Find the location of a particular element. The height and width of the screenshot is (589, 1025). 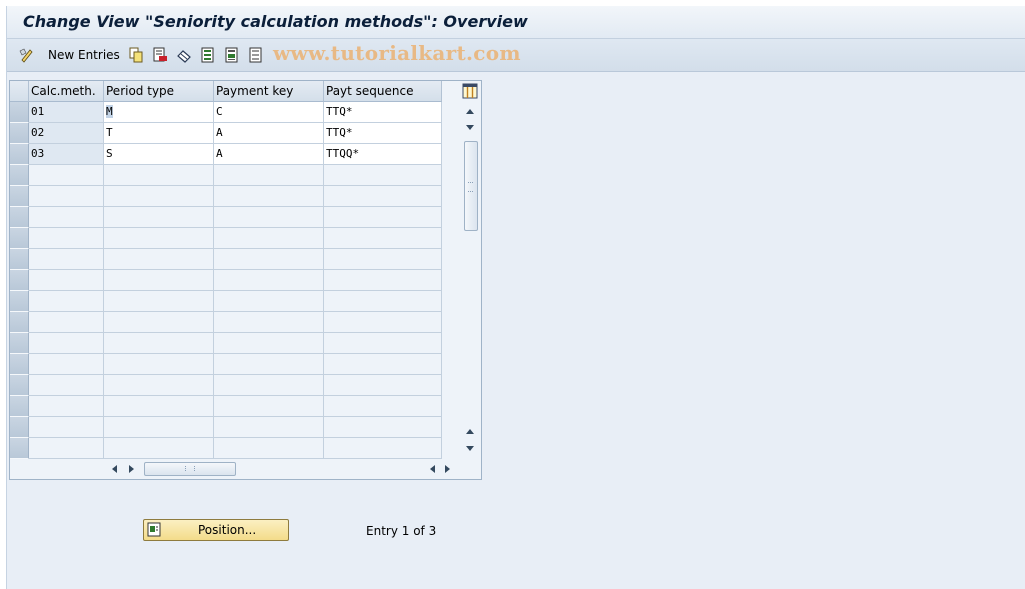

table-row: 03 S A TTQQ* is located at coordinates (226, 154).